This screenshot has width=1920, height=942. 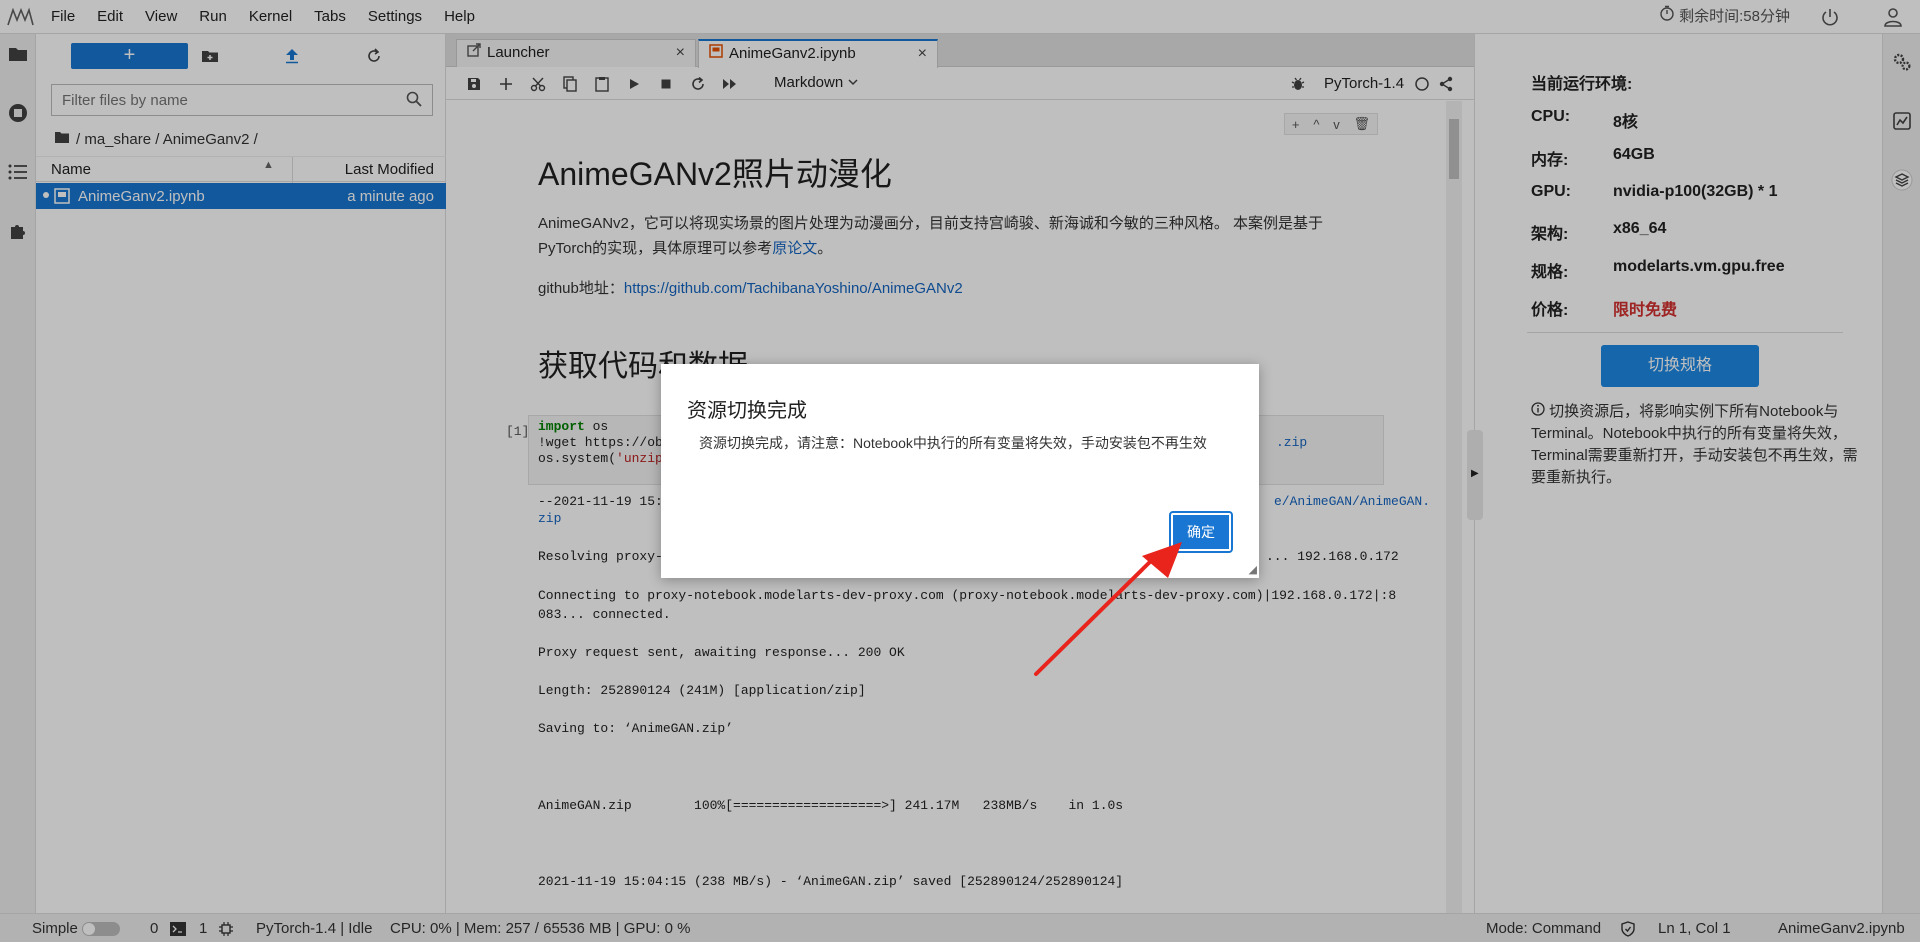 I want to click on dialog-title: 资源切换完成, so click(x=747, y=411).